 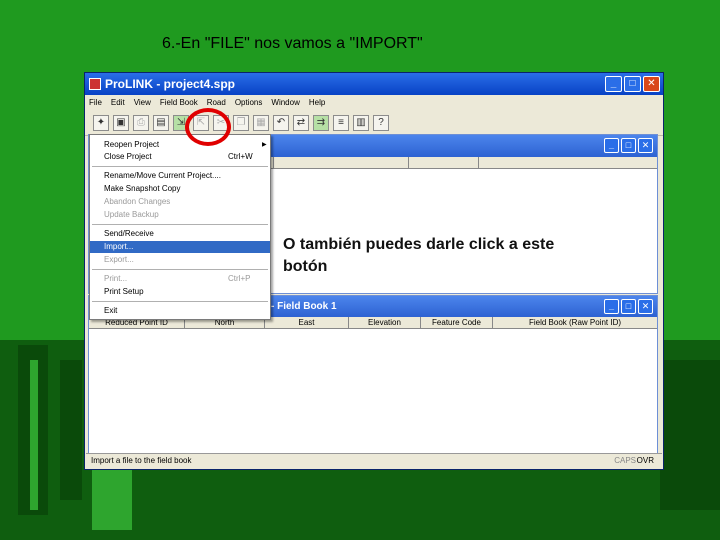 I want to click on status-bar: Import a file to the field book CAPS OVR, so click(x=374, y=460).